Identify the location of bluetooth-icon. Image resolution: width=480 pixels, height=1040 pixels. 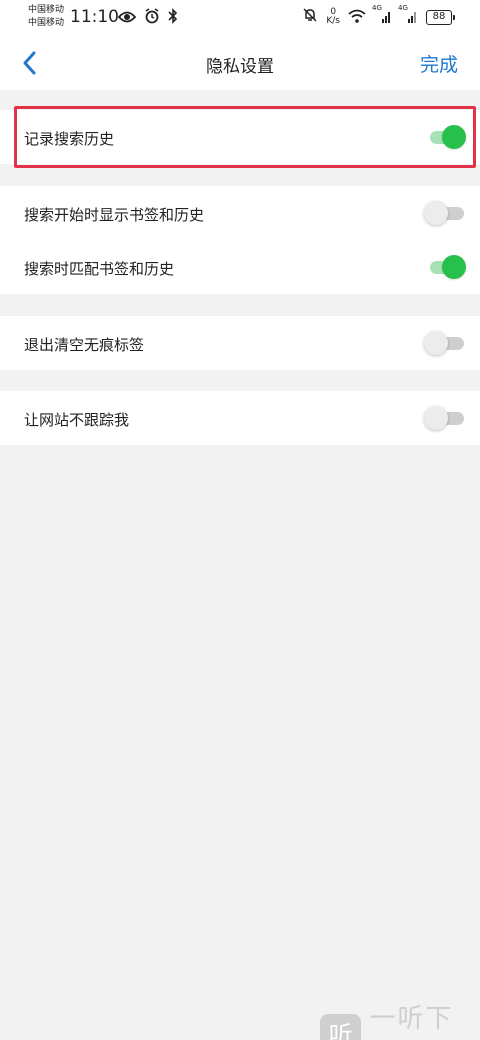
(173, 18).